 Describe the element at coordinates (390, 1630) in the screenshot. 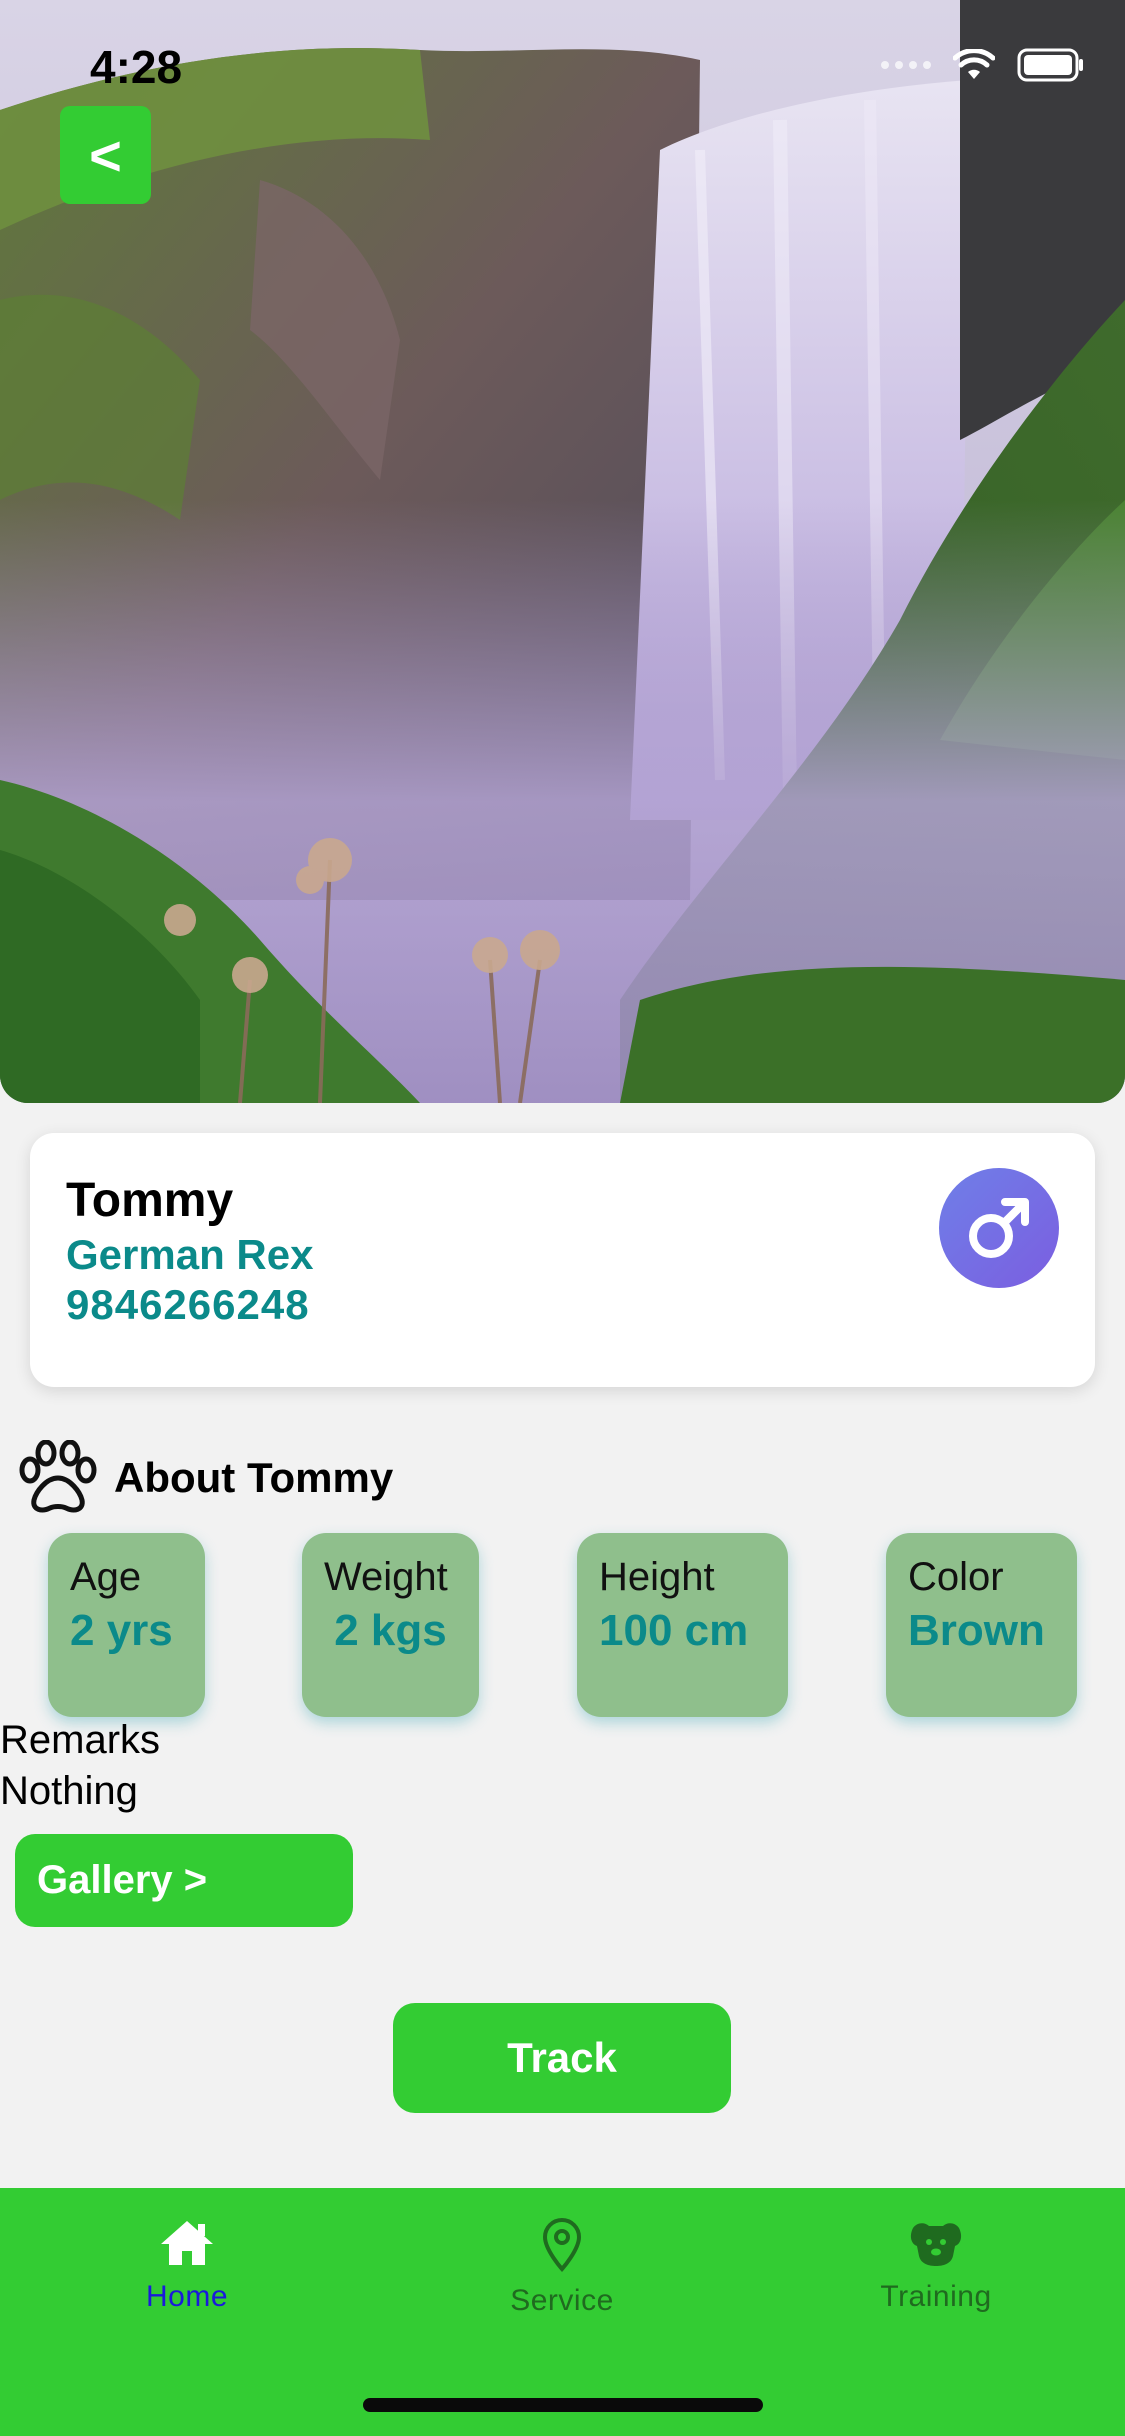

I see `stat-value: 2 kgs` at that location.